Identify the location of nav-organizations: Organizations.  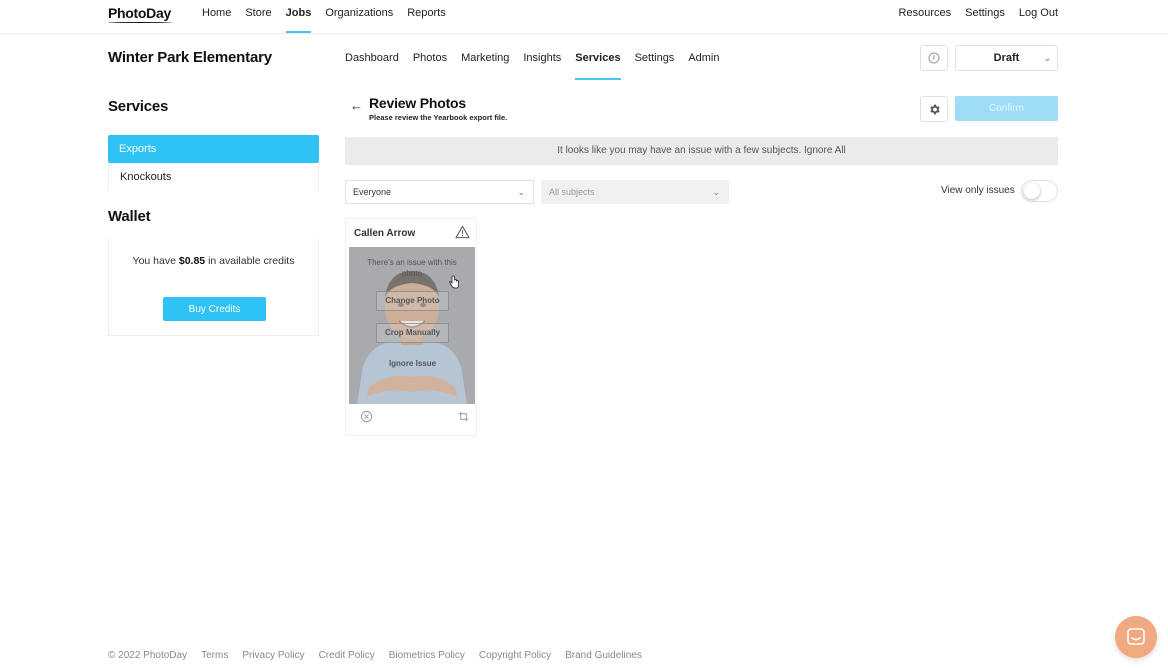
(359, 13).